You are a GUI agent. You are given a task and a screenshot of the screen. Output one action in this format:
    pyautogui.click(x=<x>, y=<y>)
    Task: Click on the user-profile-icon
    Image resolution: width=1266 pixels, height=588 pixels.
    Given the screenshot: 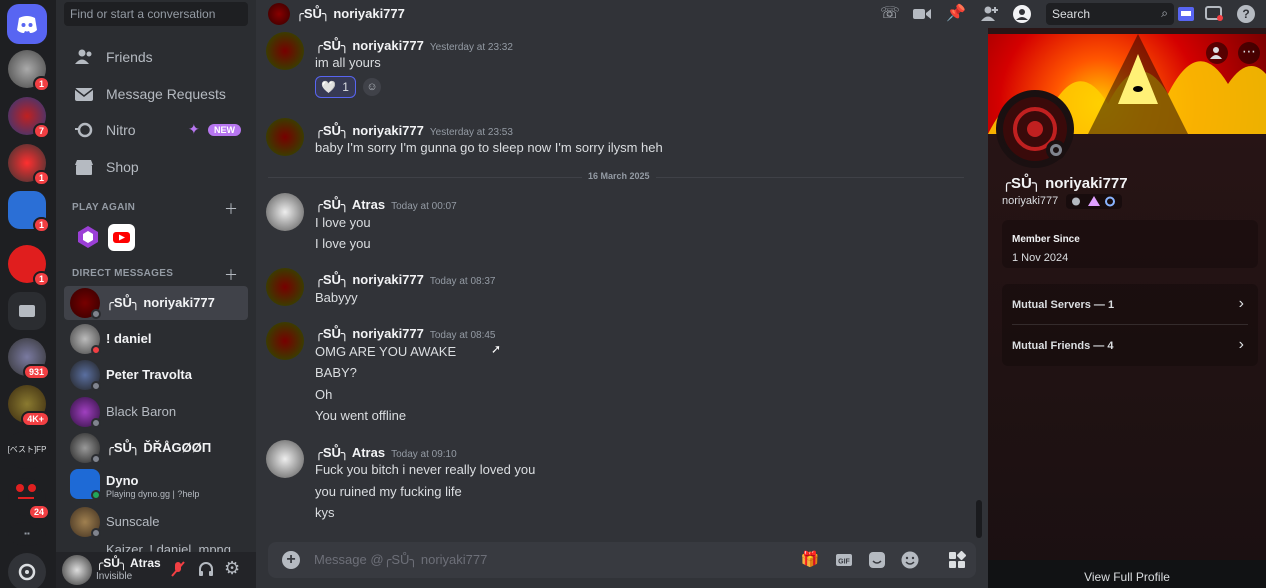 What is the action you would take?
    pyautogui.click(x=1022, y=14)
    